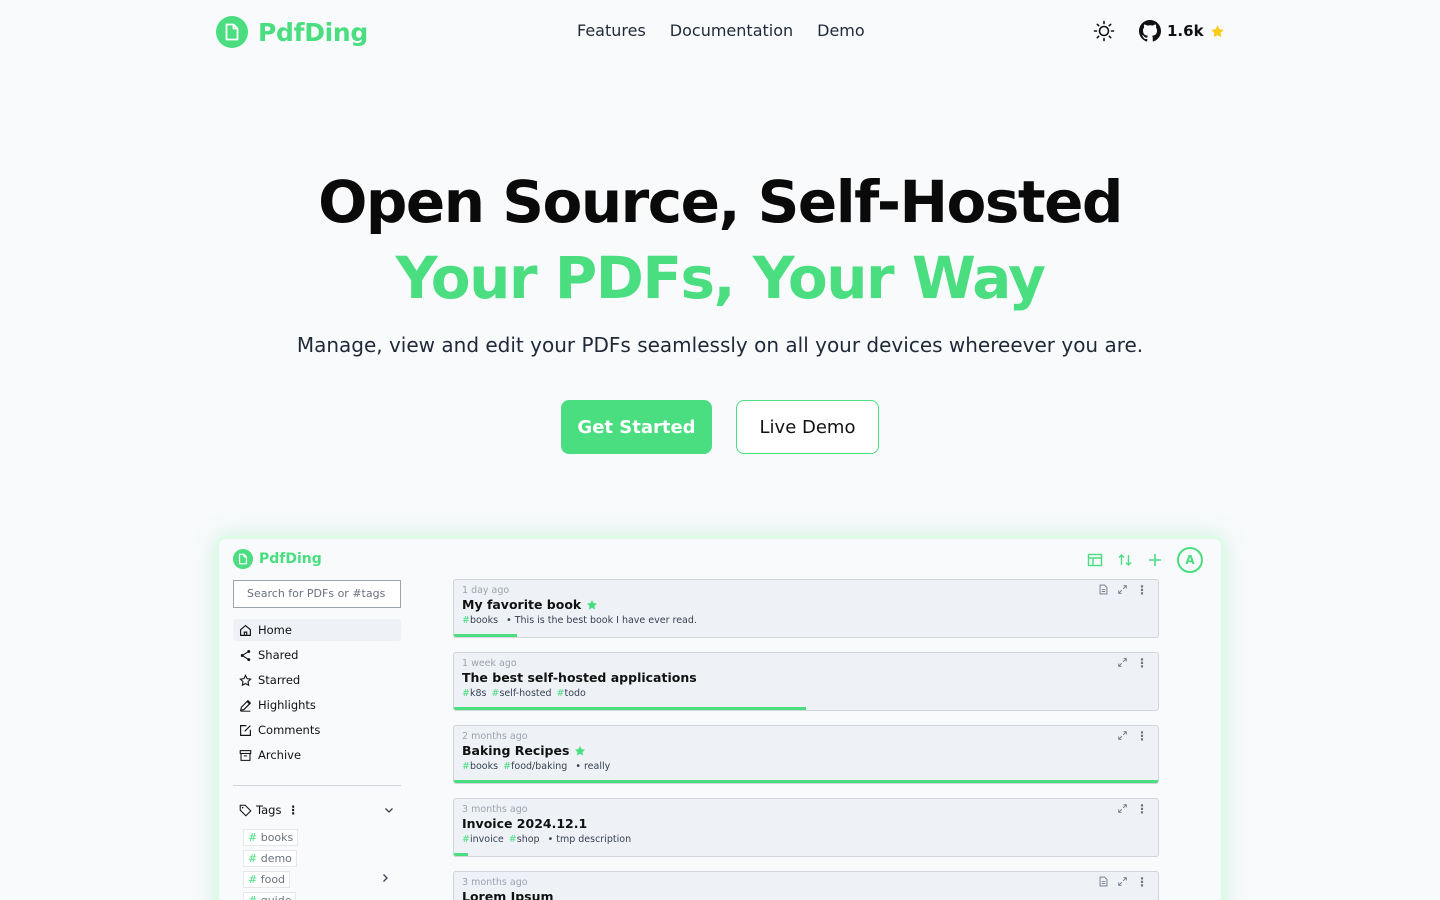 The image size is (1440, 900). I want to click on sidebar-item-starred: Starred, so click(317, 680).